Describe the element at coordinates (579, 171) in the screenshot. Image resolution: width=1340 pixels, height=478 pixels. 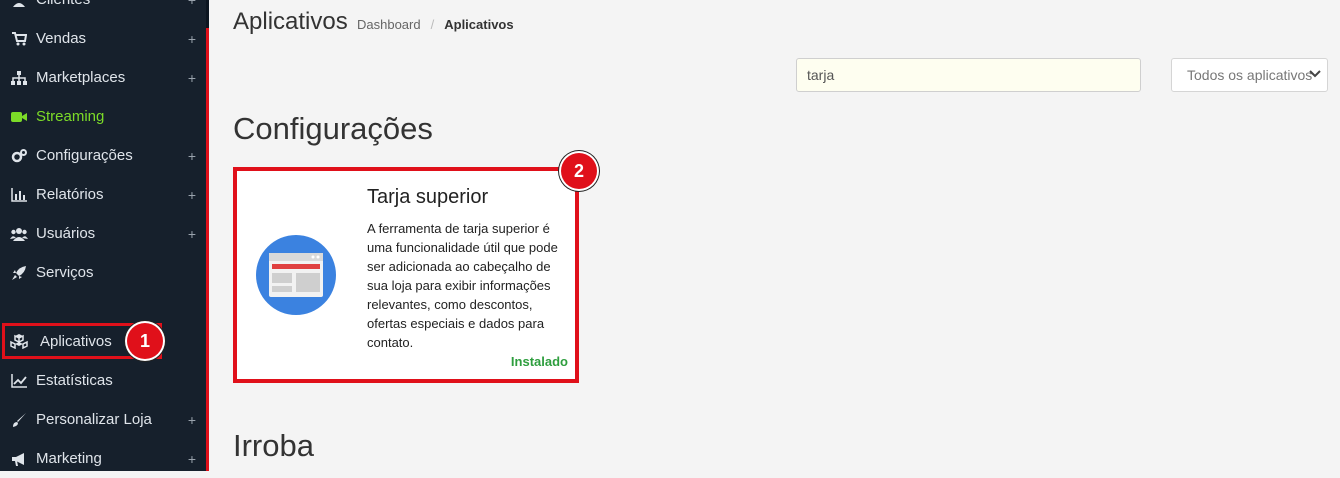
I see `step-badge-2: 2` at that location.